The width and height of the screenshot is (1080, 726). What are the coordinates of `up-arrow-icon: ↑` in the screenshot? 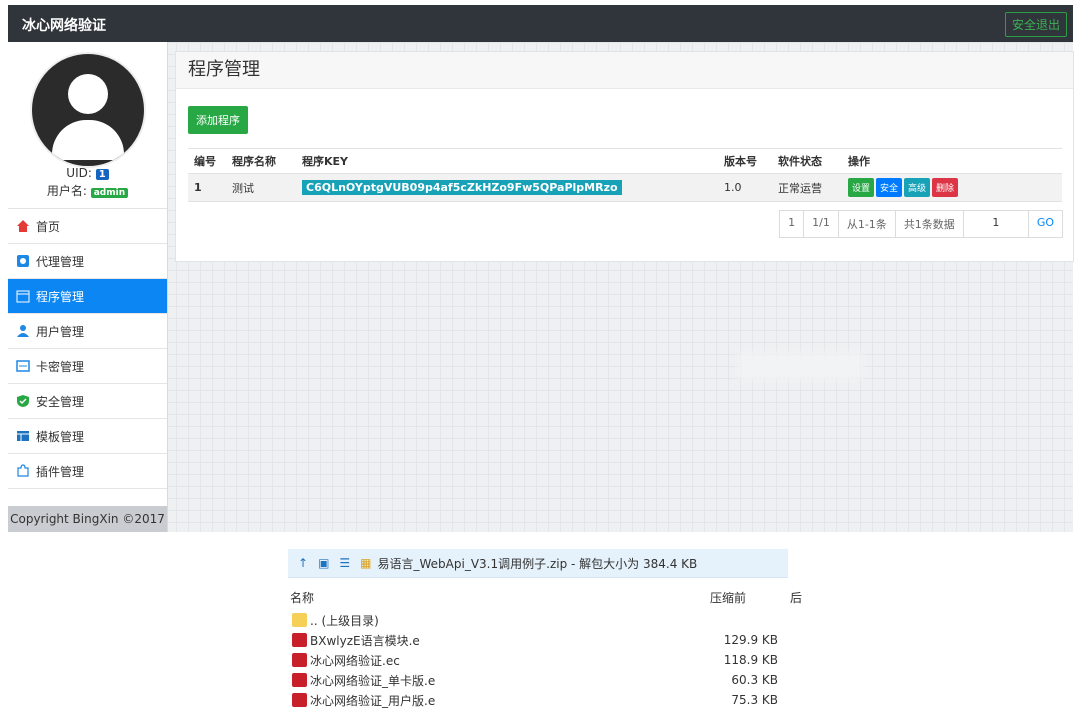 It's located at (303, 563).